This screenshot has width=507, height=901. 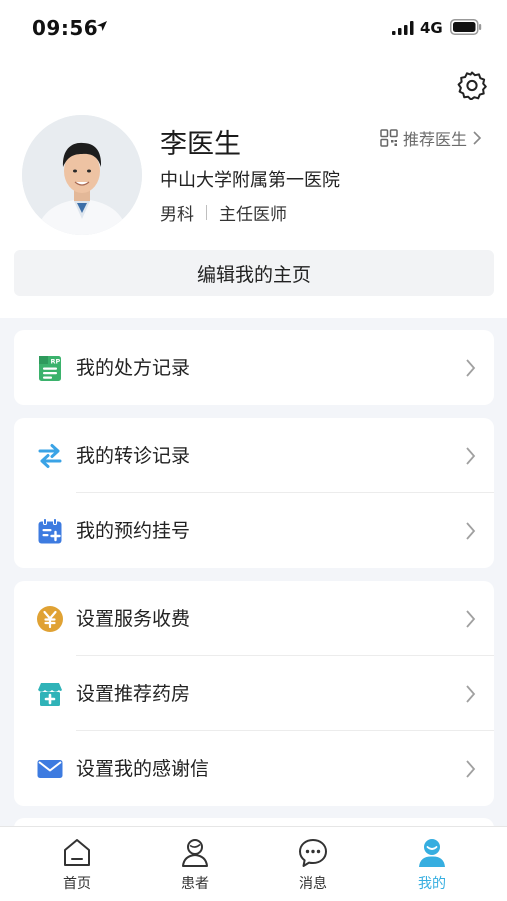 I want to click on battery-icon, so click(x=466, y=27).